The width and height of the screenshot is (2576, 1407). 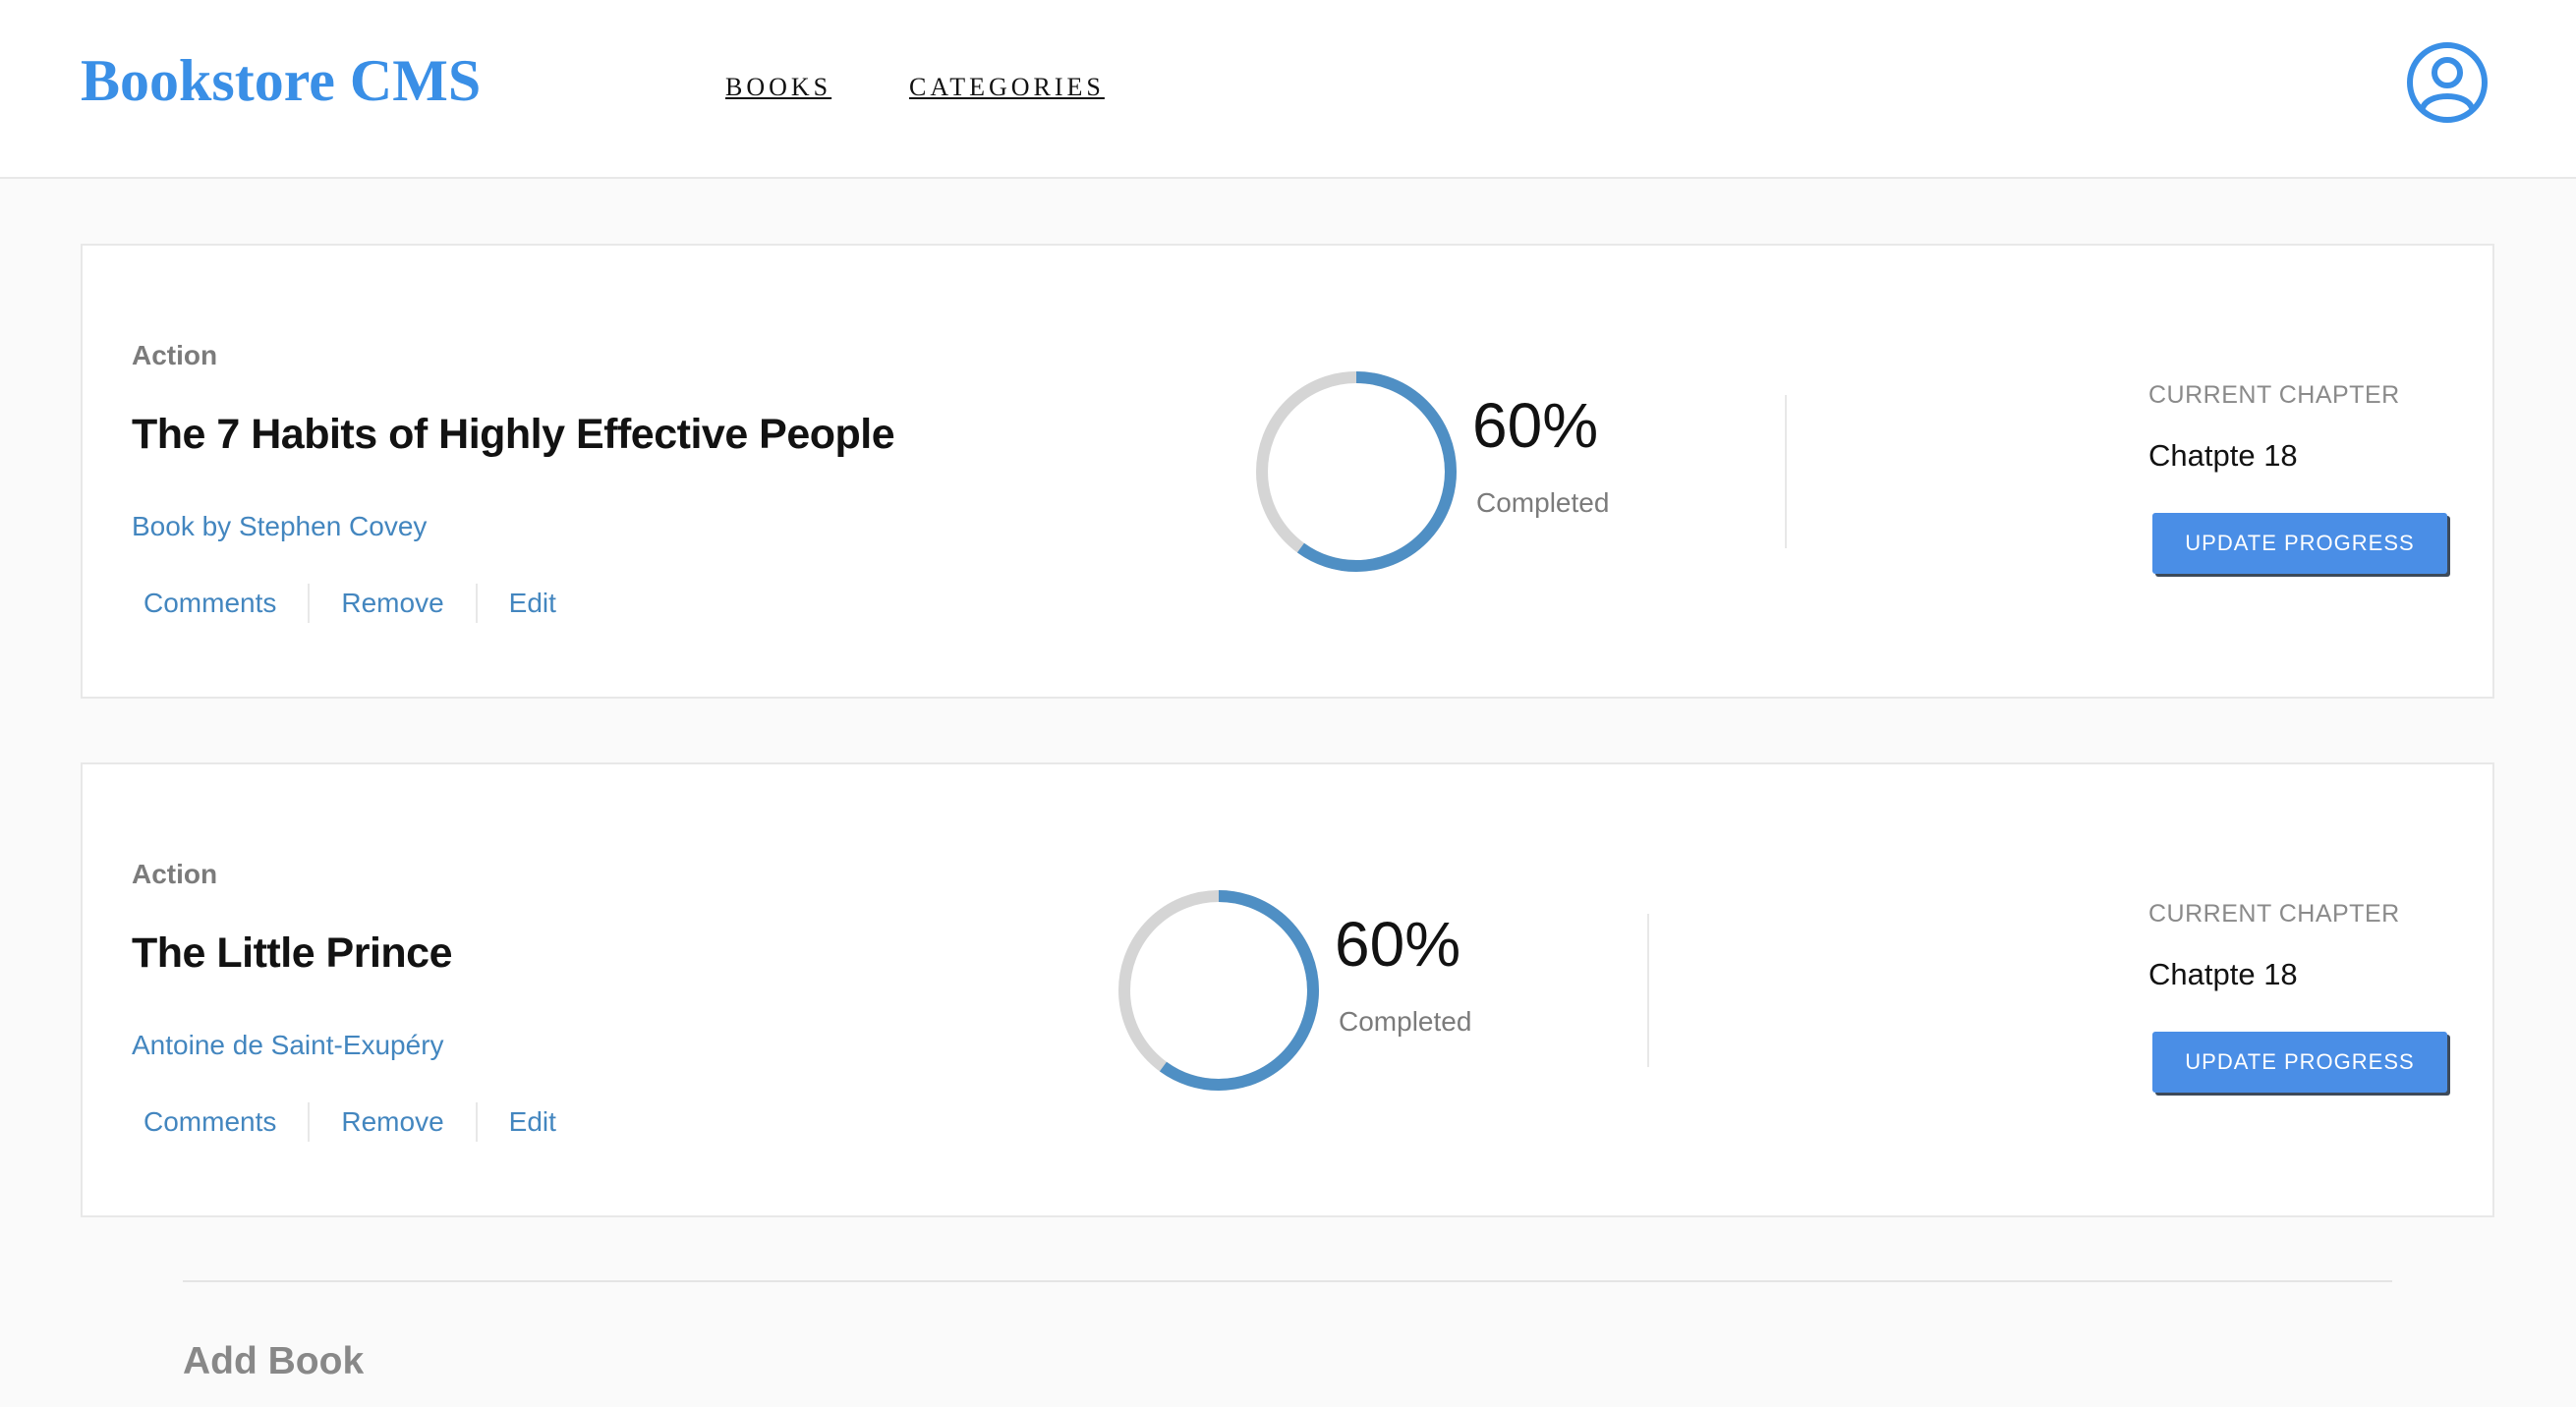 What do you see at coordinates (1288, 89) in the screenshot?
I see `header: Bookstore CMS BOOKS CATEGORIES` at bounding box center [1288, 89].